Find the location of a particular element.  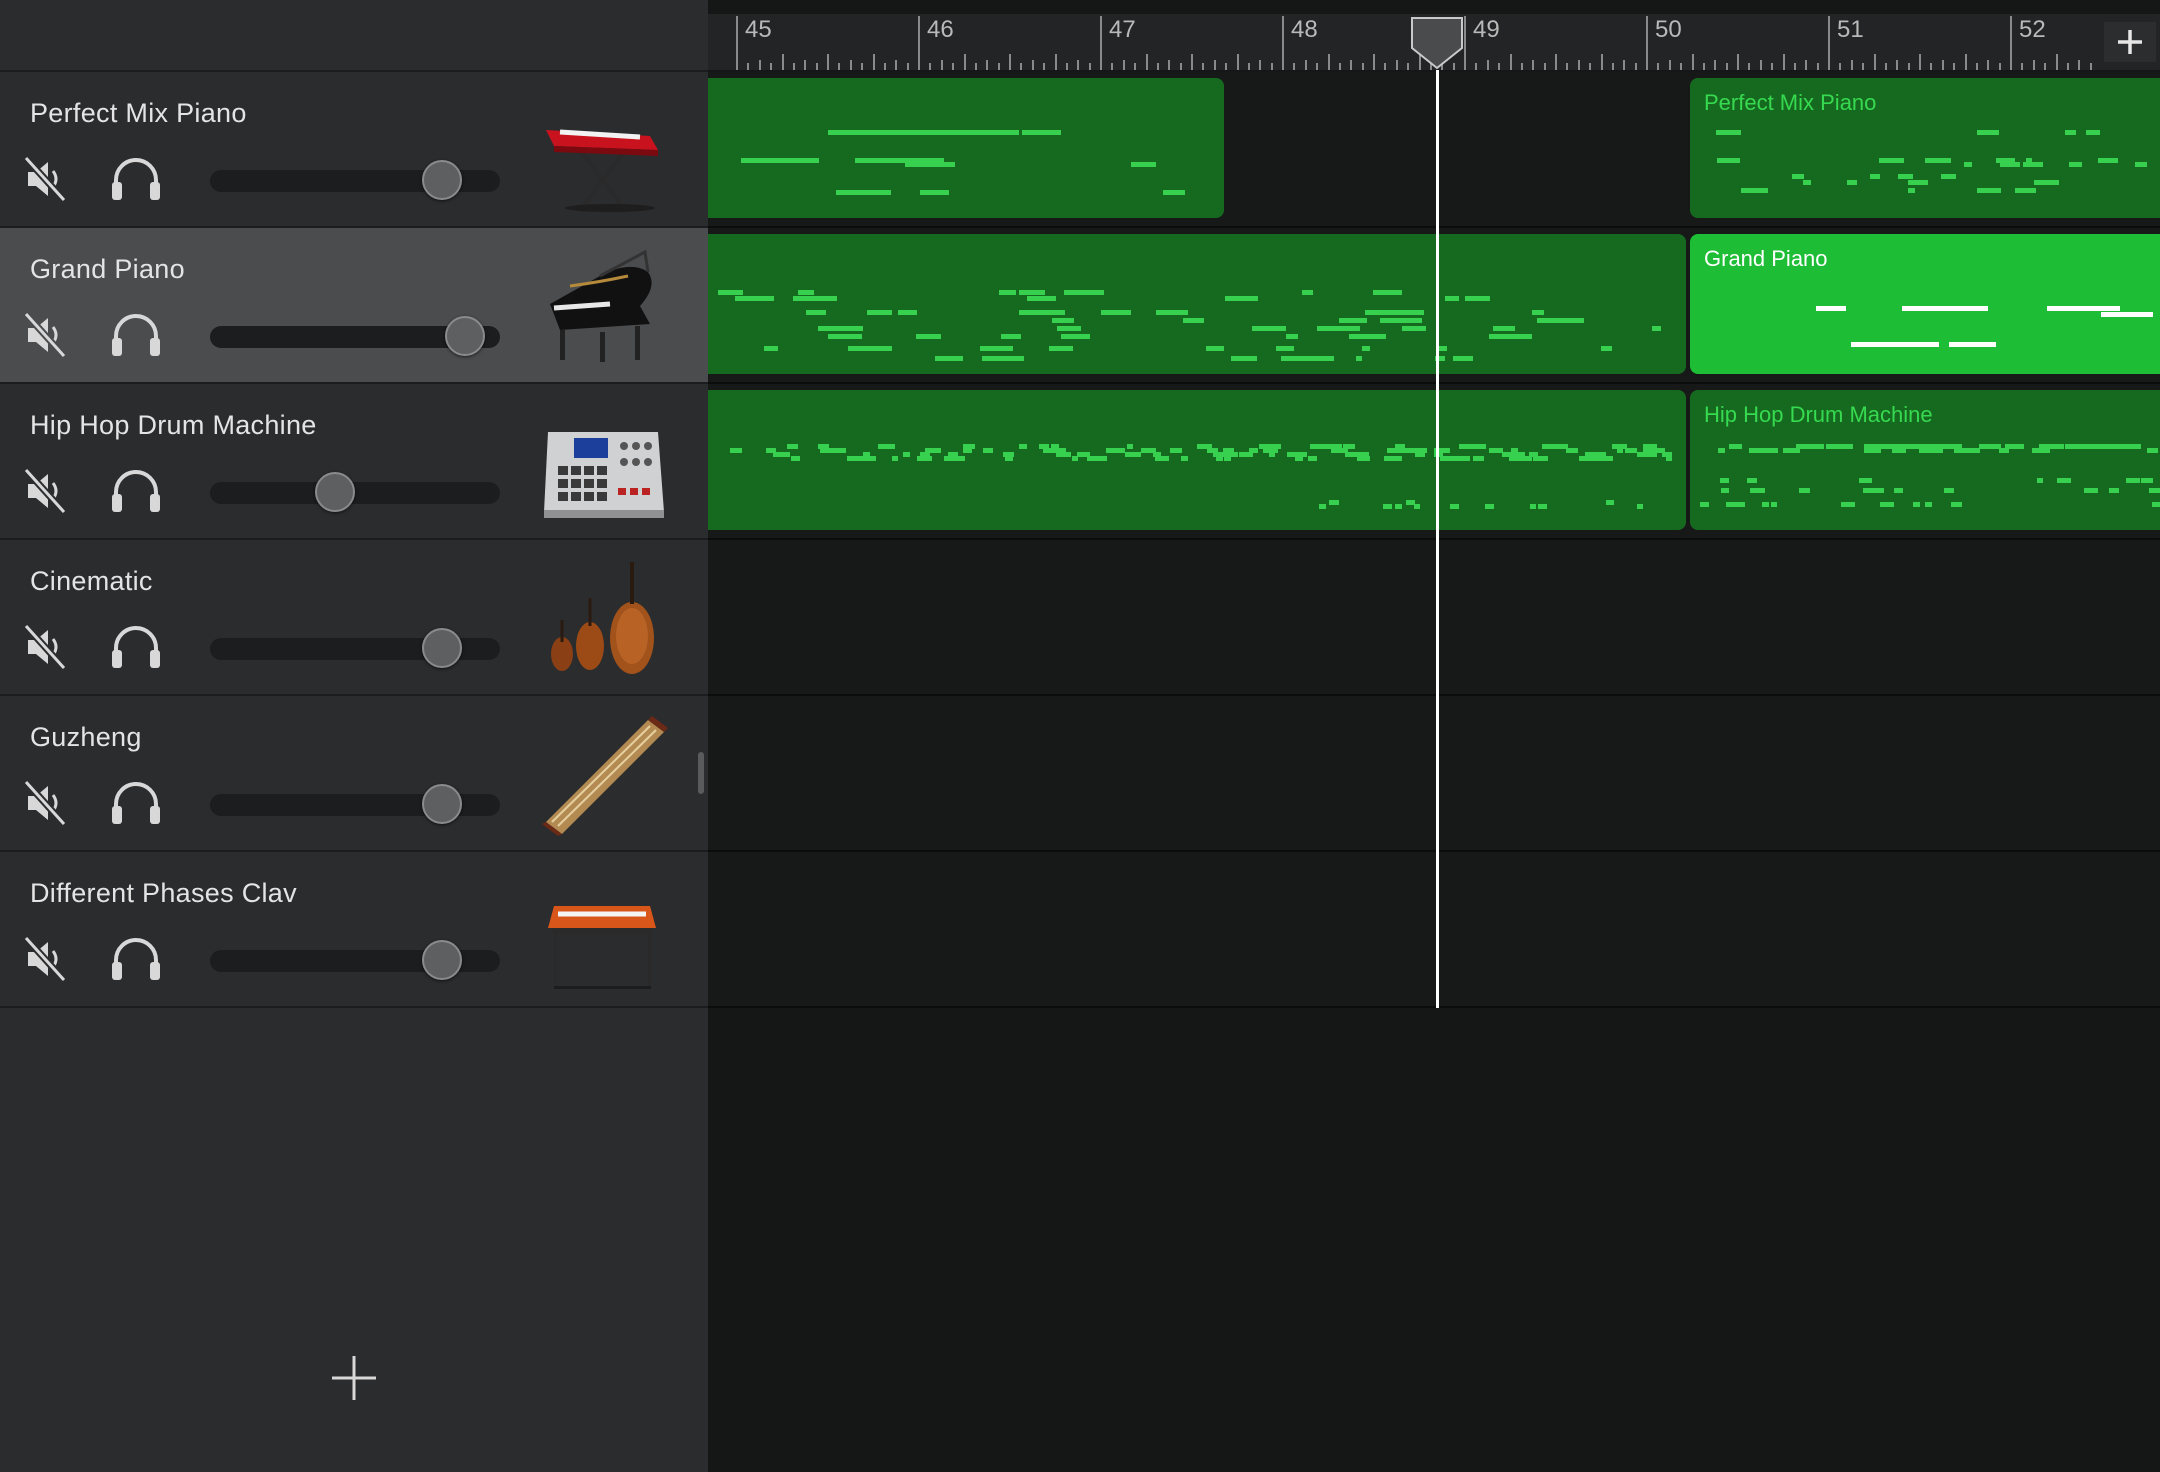

track-name: Different Phases Clav is located at coordinates (163, 893).